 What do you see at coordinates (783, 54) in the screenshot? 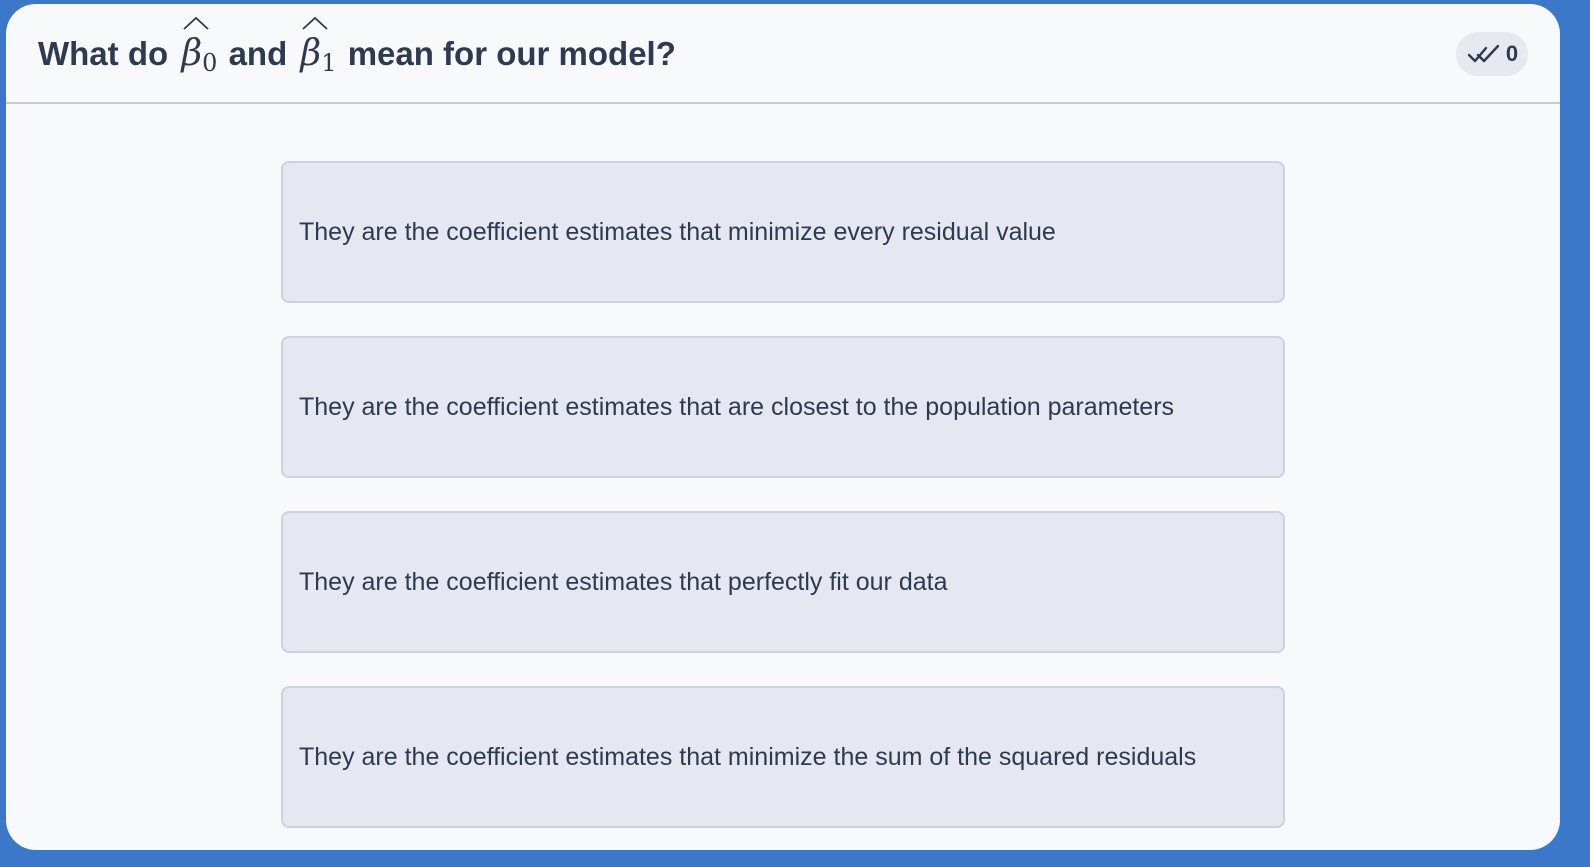
I see `quiz-header: What do β0 and β1 mean for our model? 0` at bounding box center [783, 54].